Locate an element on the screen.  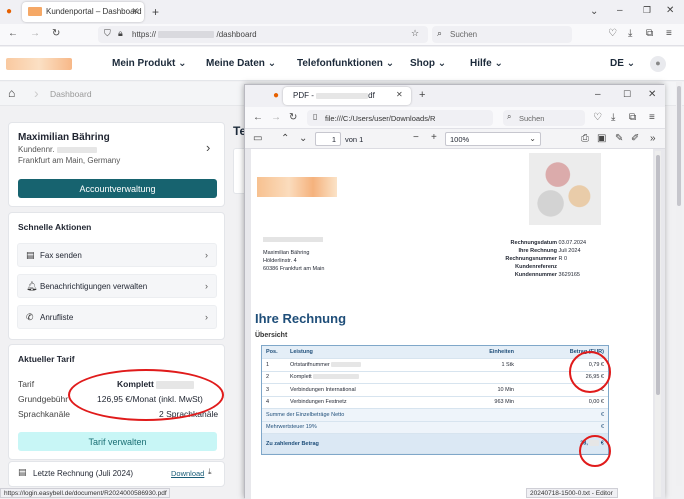
invoice-logo is located at coordinates (297, 187).